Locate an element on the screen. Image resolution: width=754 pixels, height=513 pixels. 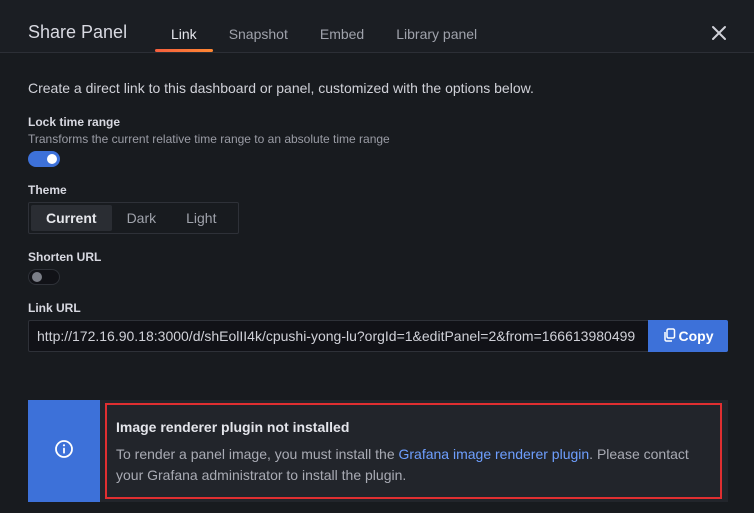
tab-bar: Link Snapshot Embed Library panel is located at coordinates (324, 26).